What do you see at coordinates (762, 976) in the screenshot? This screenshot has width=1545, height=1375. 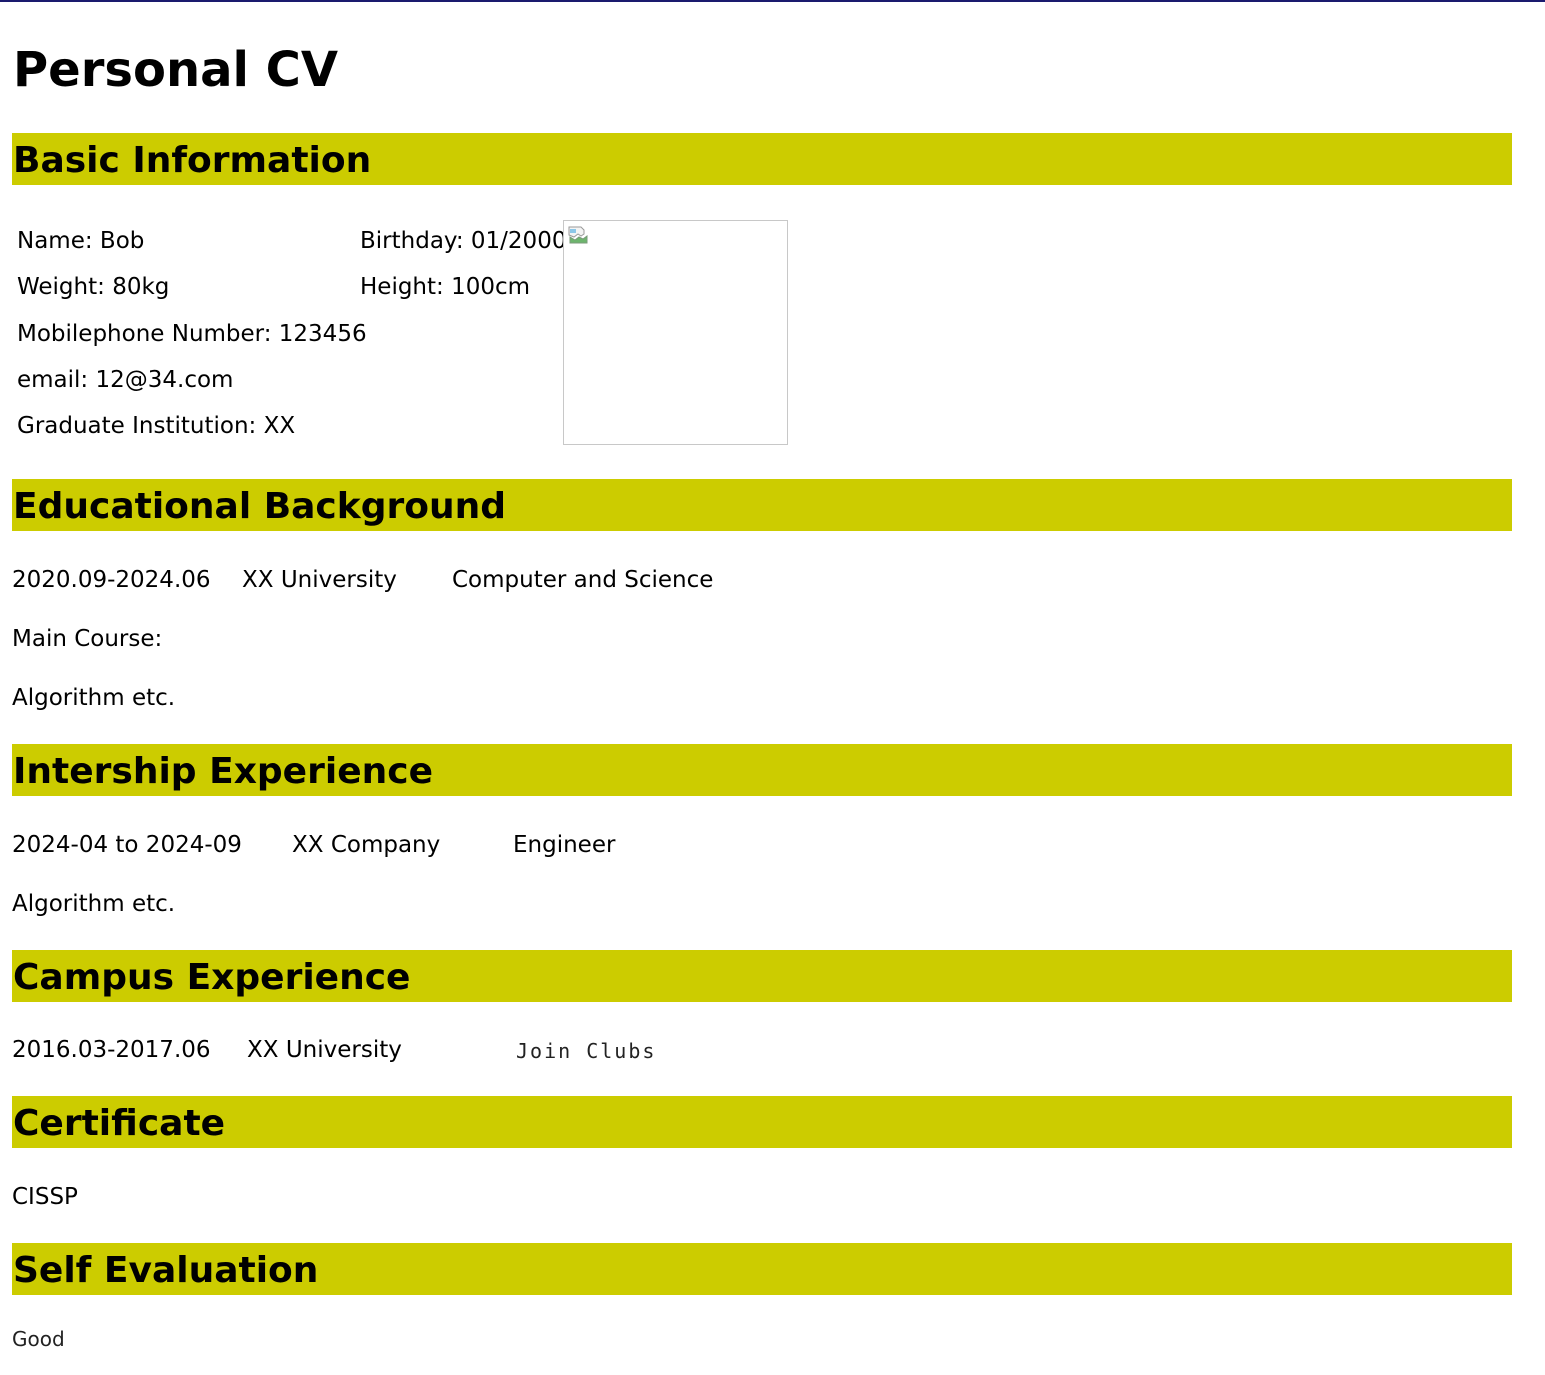 I see `section-header-campus: Campus Experience` at bounding box center [762, 976].